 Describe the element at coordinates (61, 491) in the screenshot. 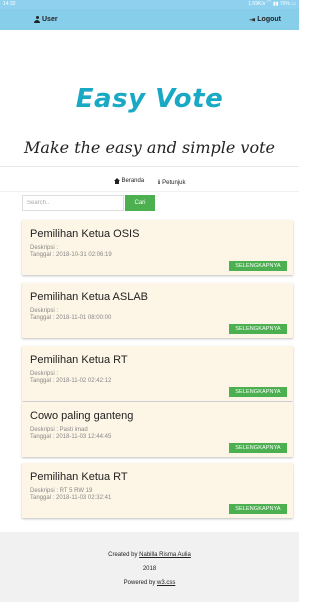

I see `poll-description: Deskripsi : RT 5 RW 19` at that location.